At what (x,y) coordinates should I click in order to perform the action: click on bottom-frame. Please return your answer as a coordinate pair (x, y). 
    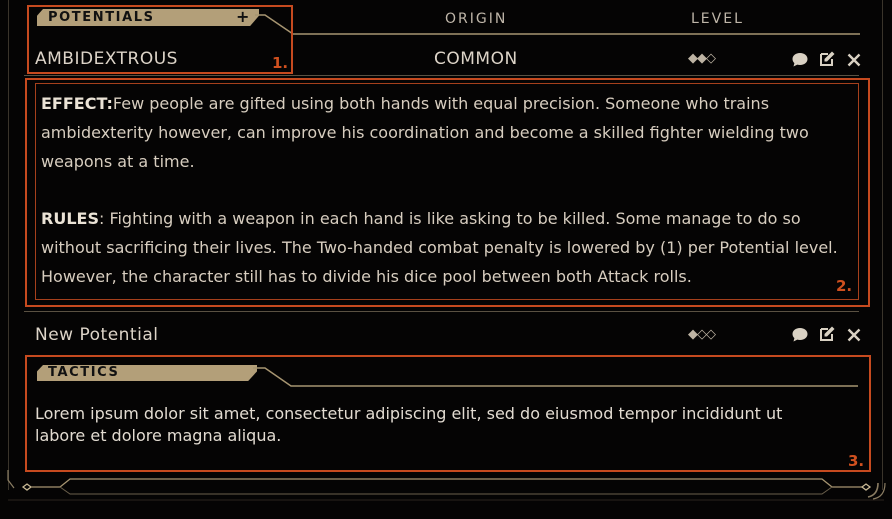
    Looking at the image, I should click on (446, 485).